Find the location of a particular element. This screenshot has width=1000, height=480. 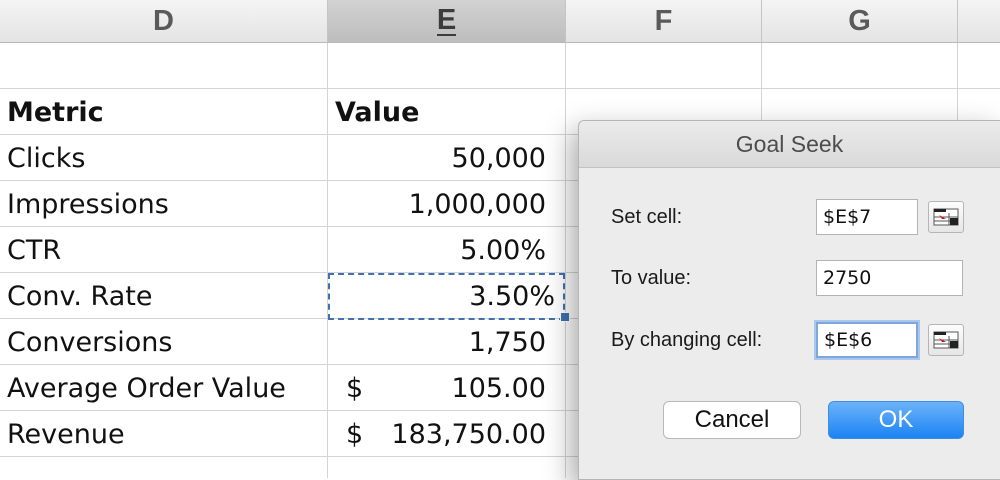

set-cell-input is located at coordinates (867, 217).